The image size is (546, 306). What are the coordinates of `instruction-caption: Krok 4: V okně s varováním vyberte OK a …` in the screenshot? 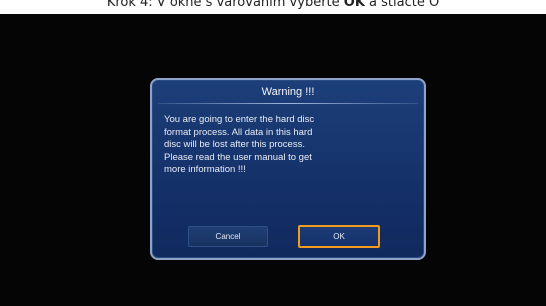 It's located at (273, 7).